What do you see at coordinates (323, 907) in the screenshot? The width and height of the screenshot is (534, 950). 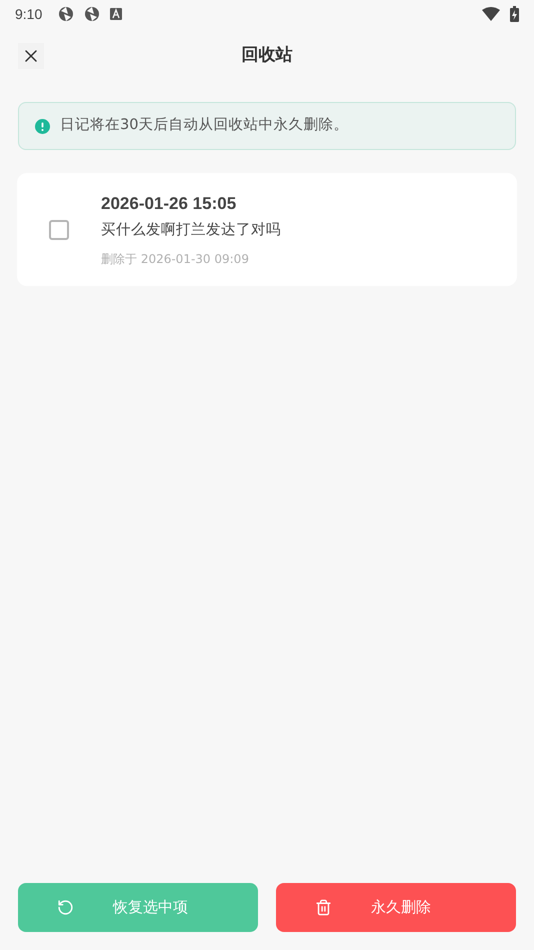 I see `trash-icon` at bounding box center [323, 907].